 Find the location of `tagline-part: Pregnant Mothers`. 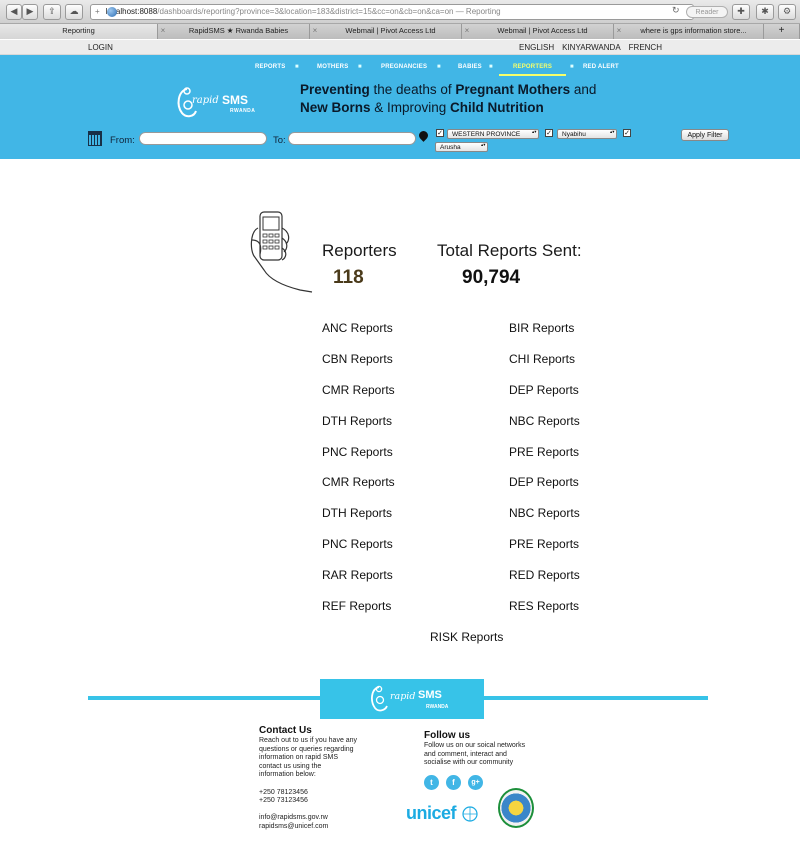

tagline-part: Pregnant Mothers is located at coordinates (513, 89).